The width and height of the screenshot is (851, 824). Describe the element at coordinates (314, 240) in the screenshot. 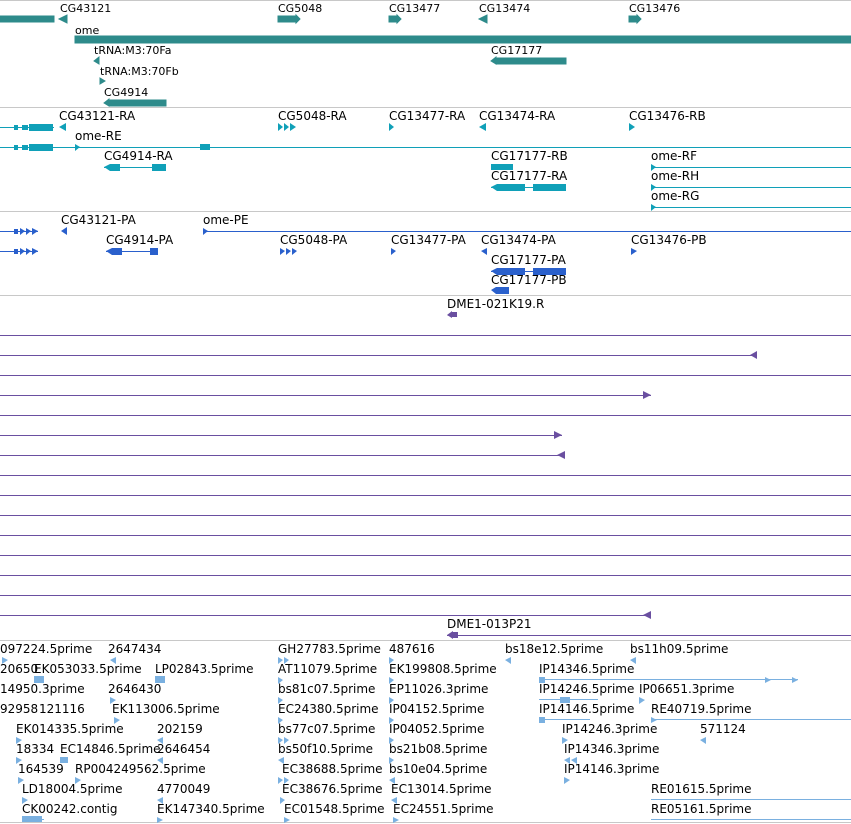

I see `protein-label: CG5048-PA` at that location.